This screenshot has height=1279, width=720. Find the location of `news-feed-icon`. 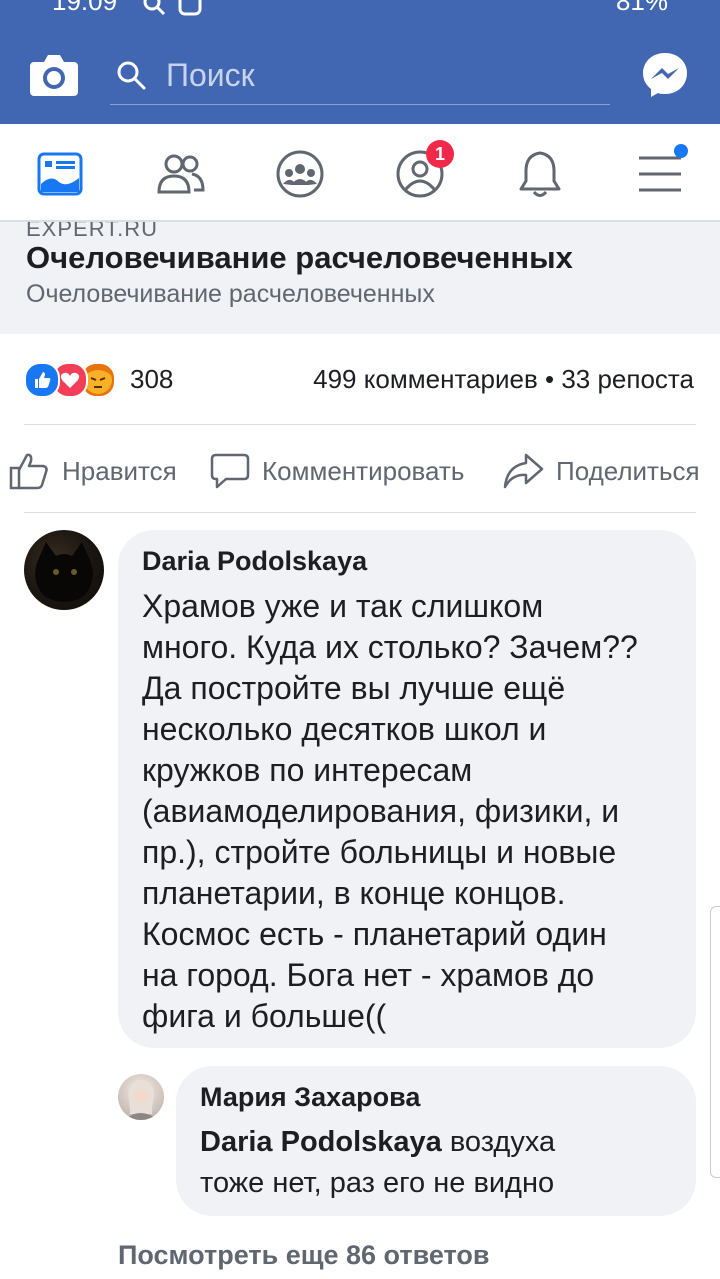

news-feed-icon is located at coordinates (60, 174).